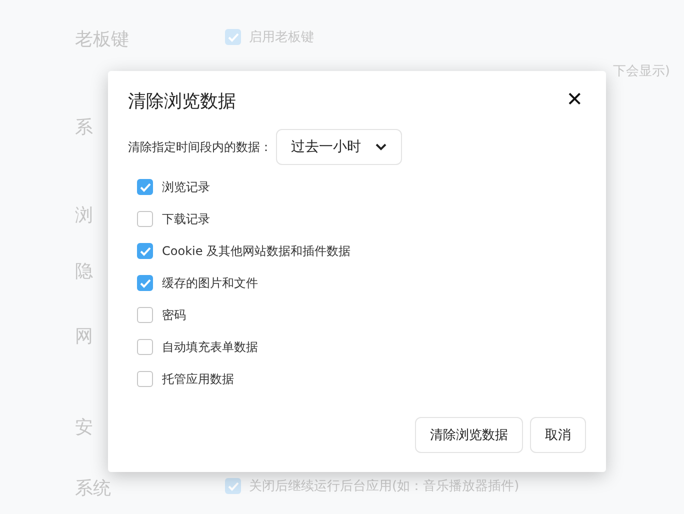 The height and width of the screenshot is (514, 684). What do you see at coordinates (186, 219) in the screenshot?
I see `checkbox-label: 下载记录` at bounding box center [186, 219].